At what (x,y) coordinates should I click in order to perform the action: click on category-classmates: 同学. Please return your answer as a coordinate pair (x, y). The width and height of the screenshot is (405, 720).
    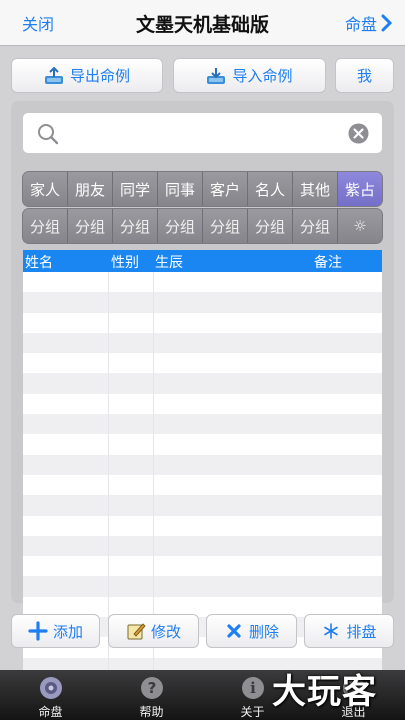
    Looking at the image, I should click on (135, 189).